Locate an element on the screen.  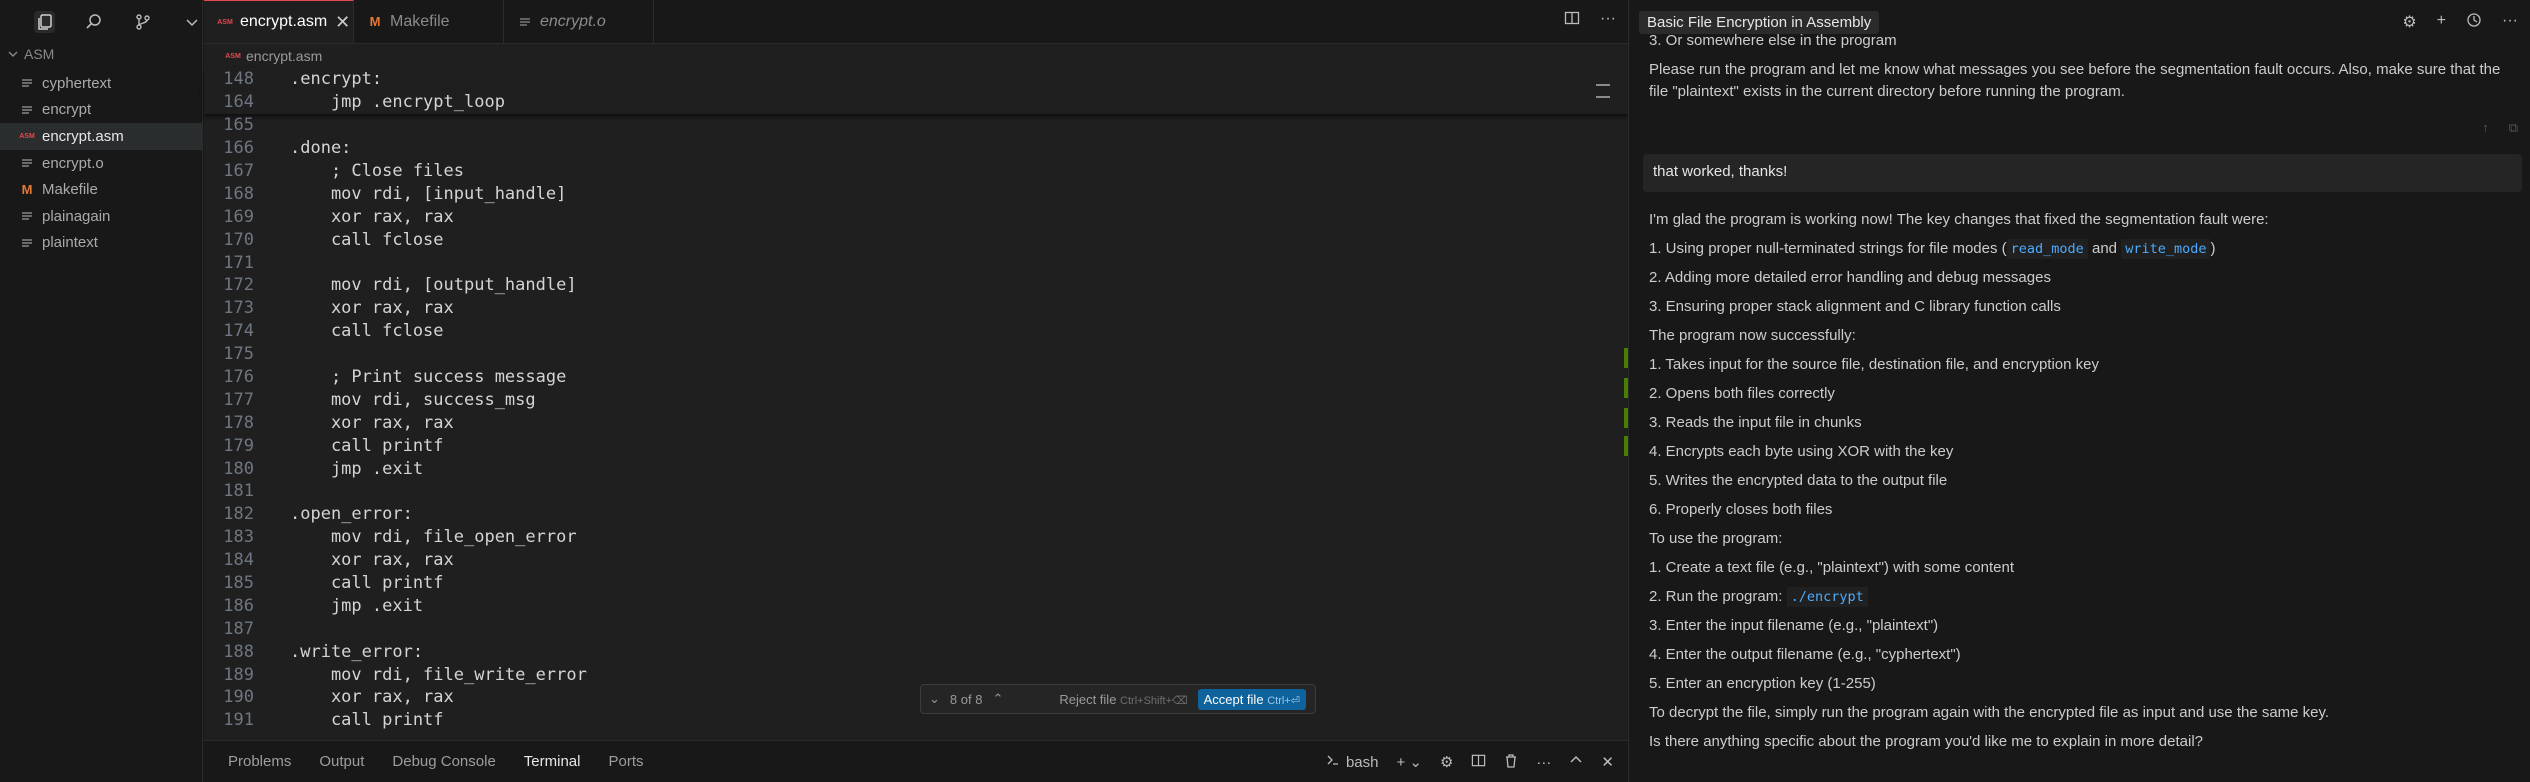
chevron-down-icon: ⌄ is located at coordinates (934, 699).